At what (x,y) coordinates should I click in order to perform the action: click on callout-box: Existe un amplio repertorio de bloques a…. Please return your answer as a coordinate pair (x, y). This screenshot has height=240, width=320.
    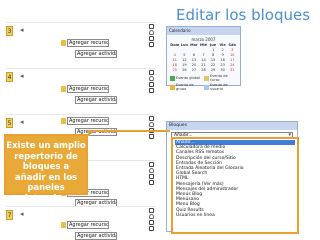
    Looking at the image, I should click on (46, 169).